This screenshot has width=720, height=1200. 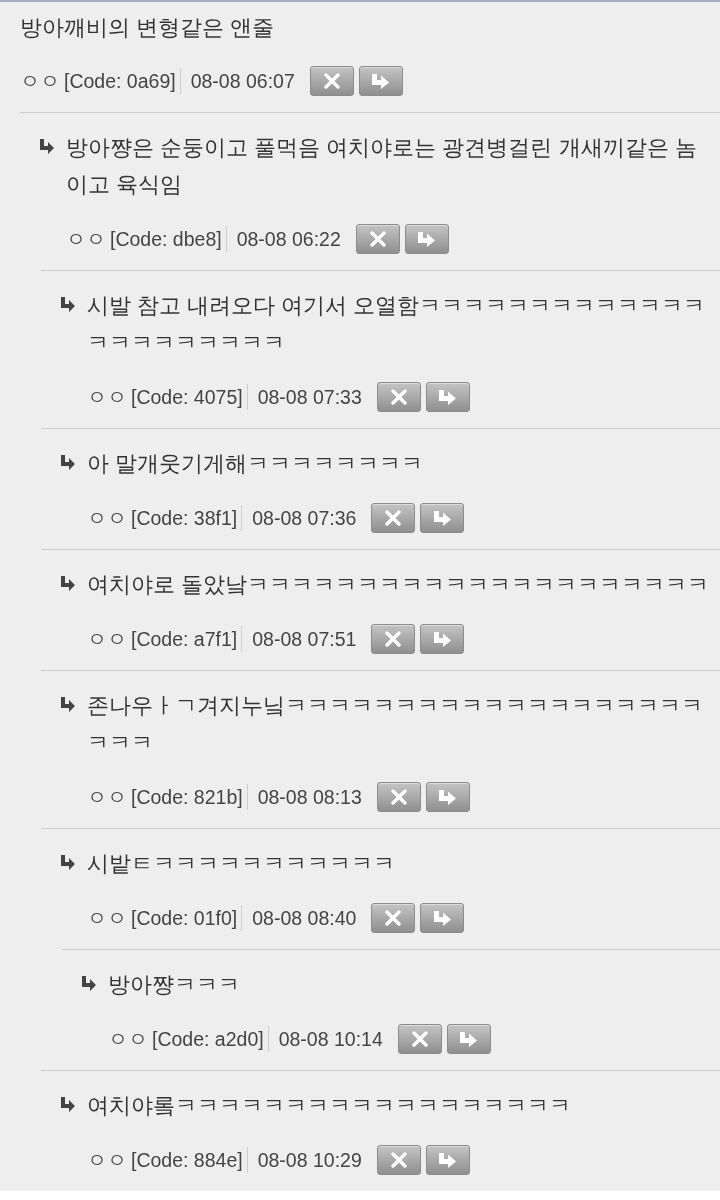 What do you see at coordinates (304, 639) in the screenshot?
I see `comment-time: 08-08 07:51` at bounding box center [304, 639].